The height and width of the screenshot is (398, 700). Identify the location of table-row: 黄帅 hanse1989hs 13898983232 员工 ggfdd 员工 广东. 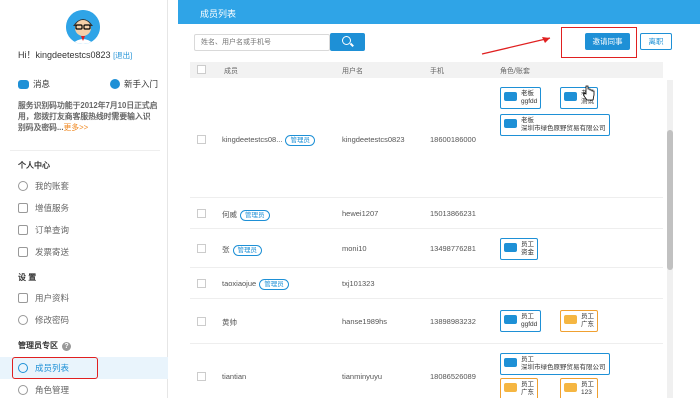
(426, 322).